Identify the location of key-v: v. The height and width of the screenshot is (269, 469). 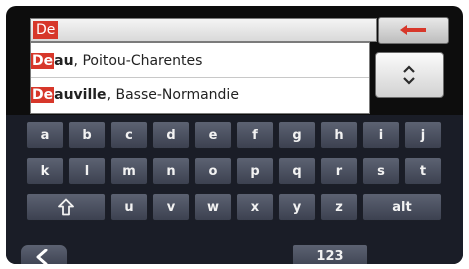
(171, 207).